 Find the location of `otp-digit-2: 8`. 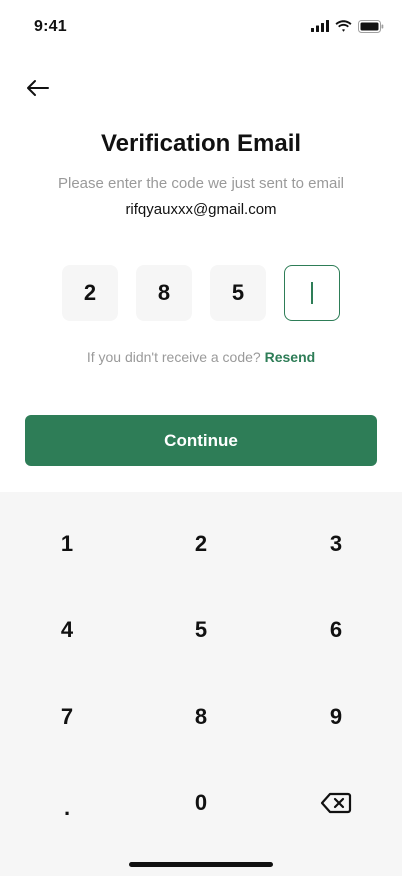

otp-digit-2: 8 is located at coordinates (164, 293).